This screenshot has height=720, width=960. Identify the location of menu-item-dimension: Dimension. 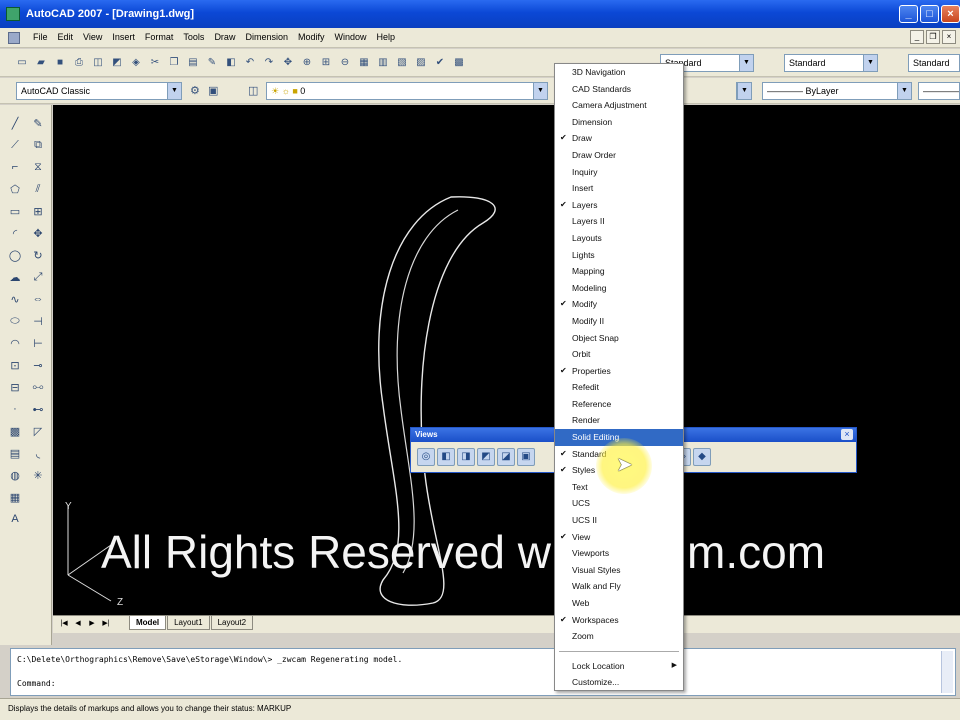
(619, 122).